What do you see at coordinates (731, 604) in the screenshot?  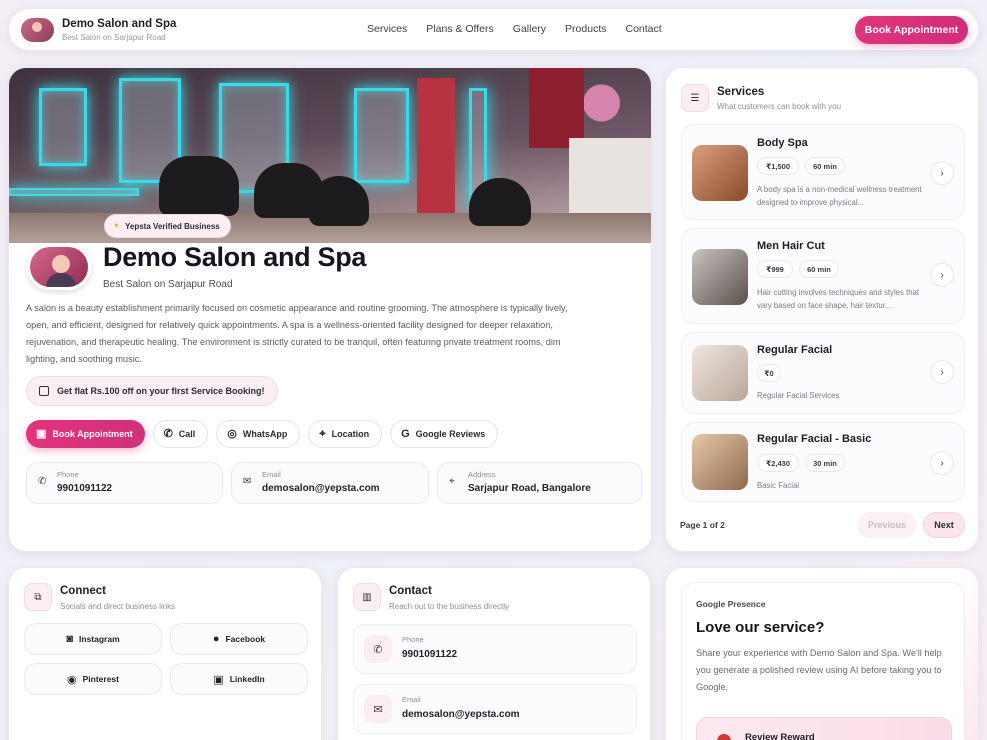 I see `google-kicker: Google Presence` at bounding box center [731, 604].